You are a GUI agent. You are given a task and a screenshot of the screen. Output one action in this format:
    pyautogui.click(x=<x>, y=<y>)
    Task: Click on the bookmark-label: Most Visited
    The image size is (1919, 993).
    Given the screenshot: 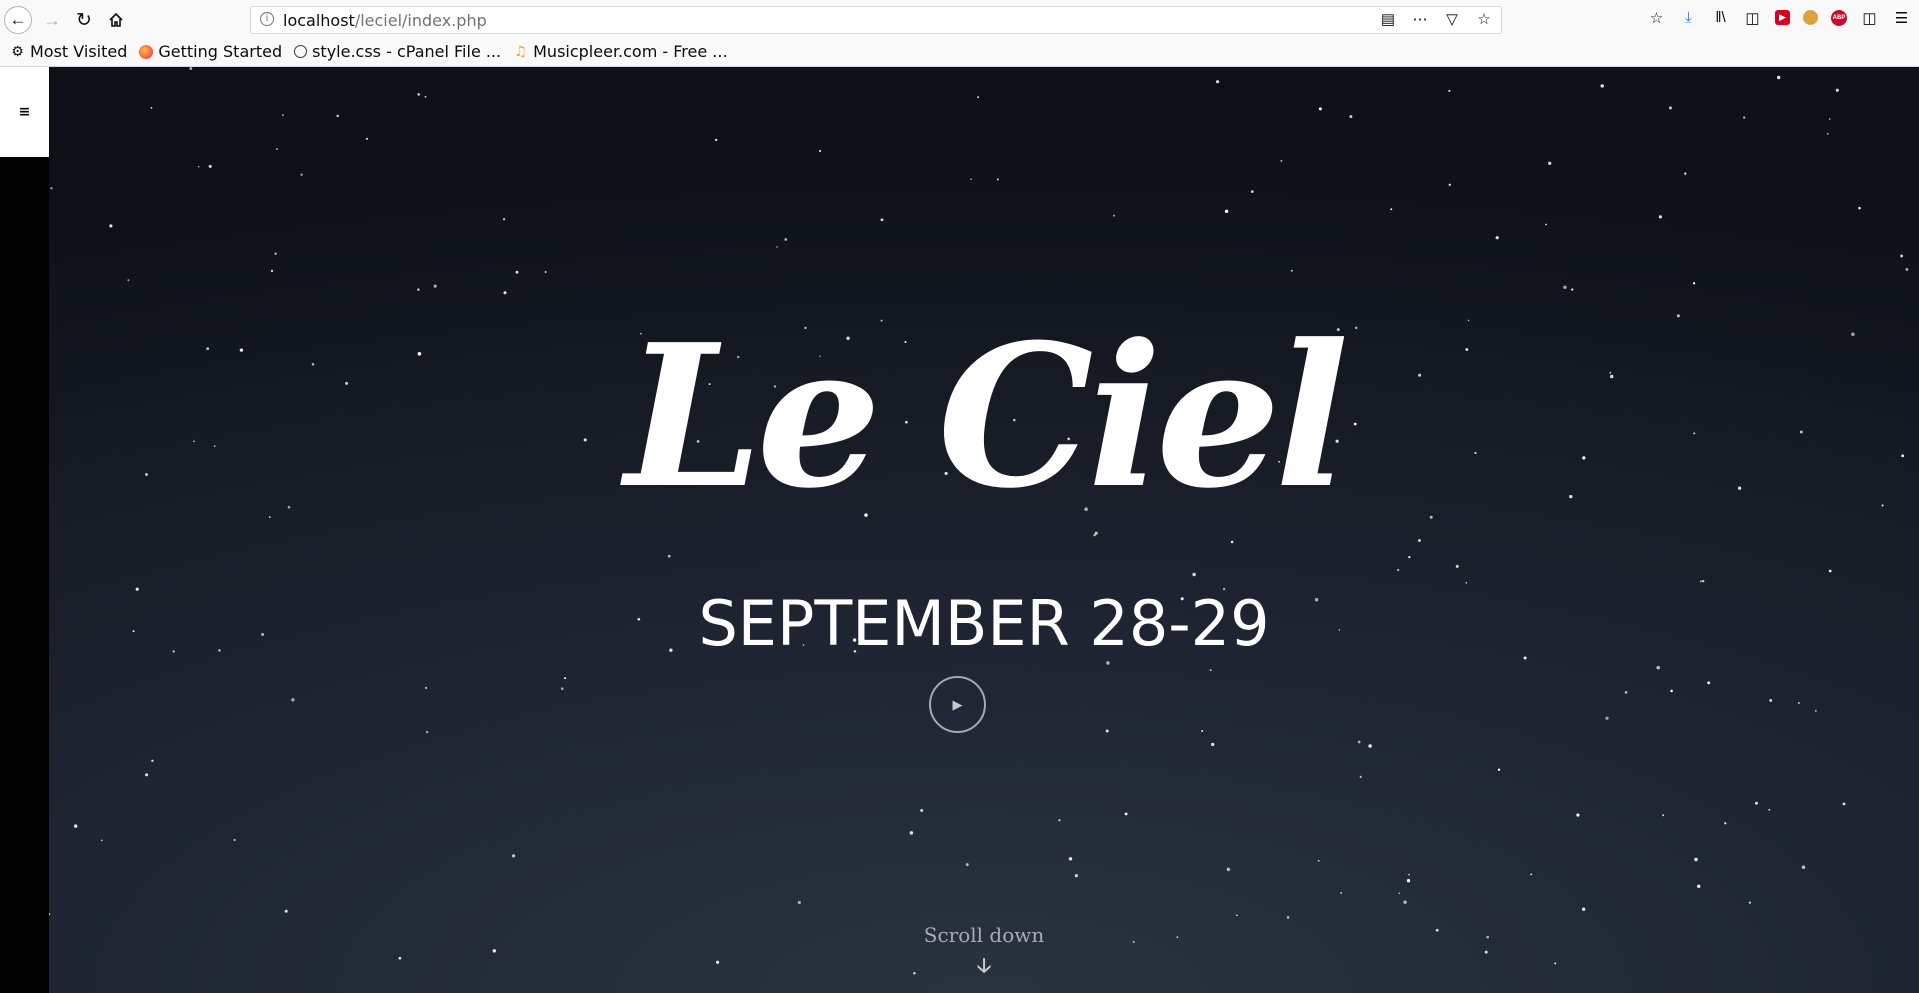 What is the action you would take?
    pyautogui.click(x=79, y=51)
    